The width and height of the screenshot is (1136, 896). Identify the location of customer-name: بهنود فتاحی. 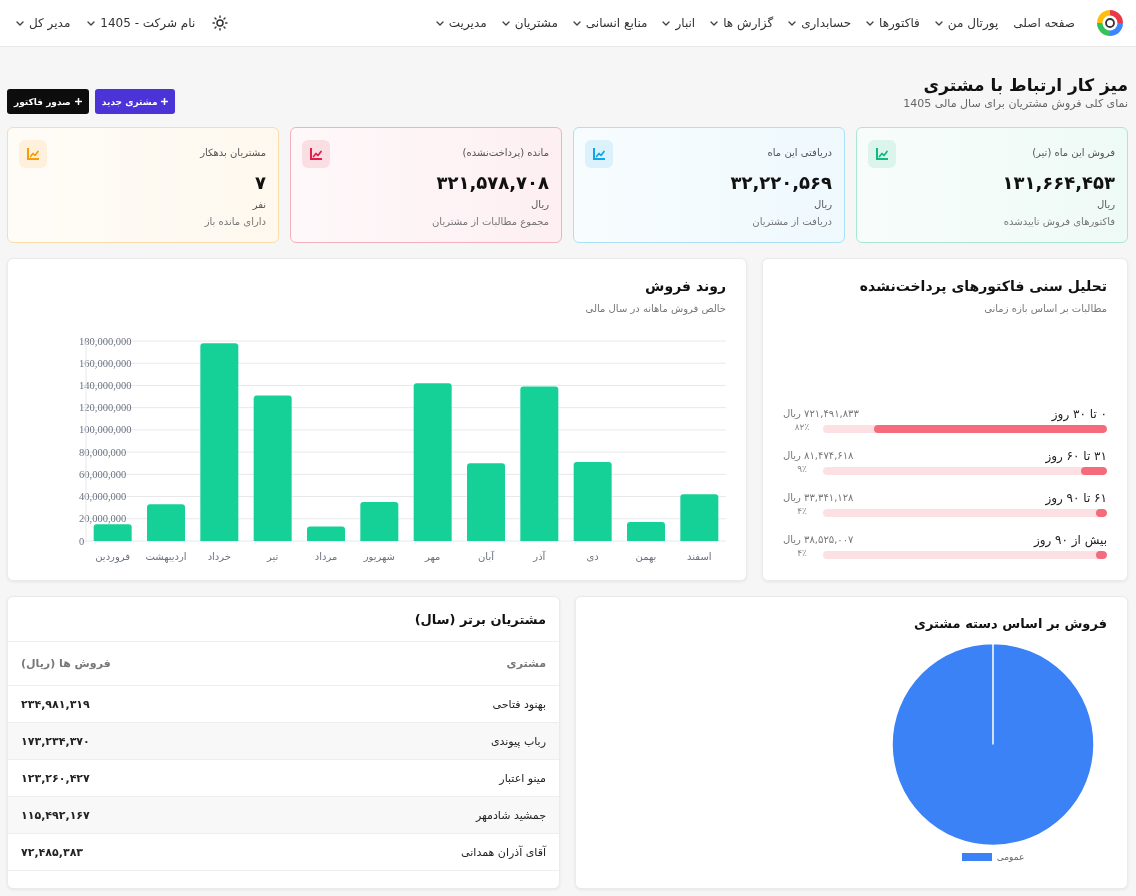
(519, 704).